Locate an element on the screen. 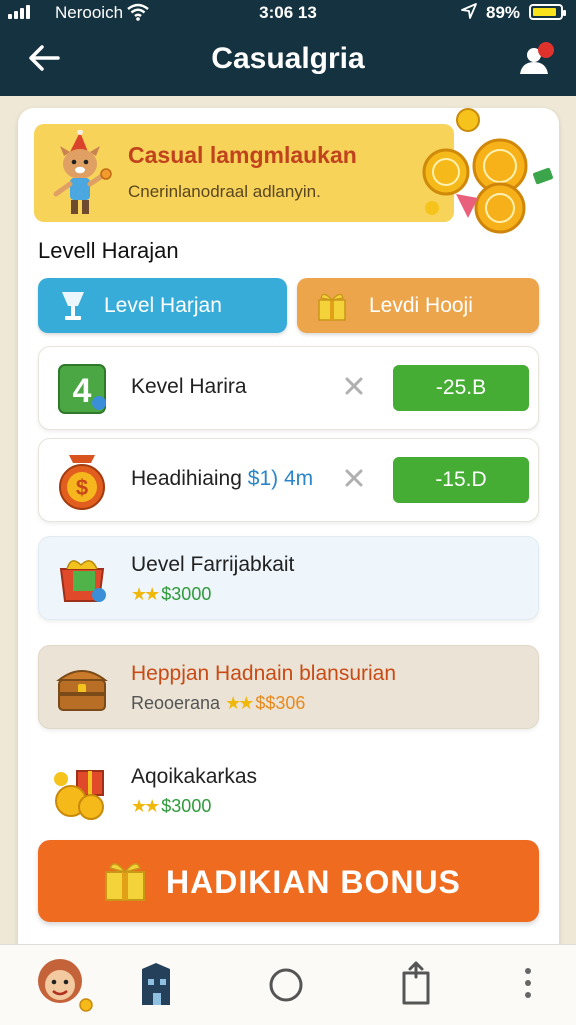  more-menu-icon is located at coordinates (528, 985).